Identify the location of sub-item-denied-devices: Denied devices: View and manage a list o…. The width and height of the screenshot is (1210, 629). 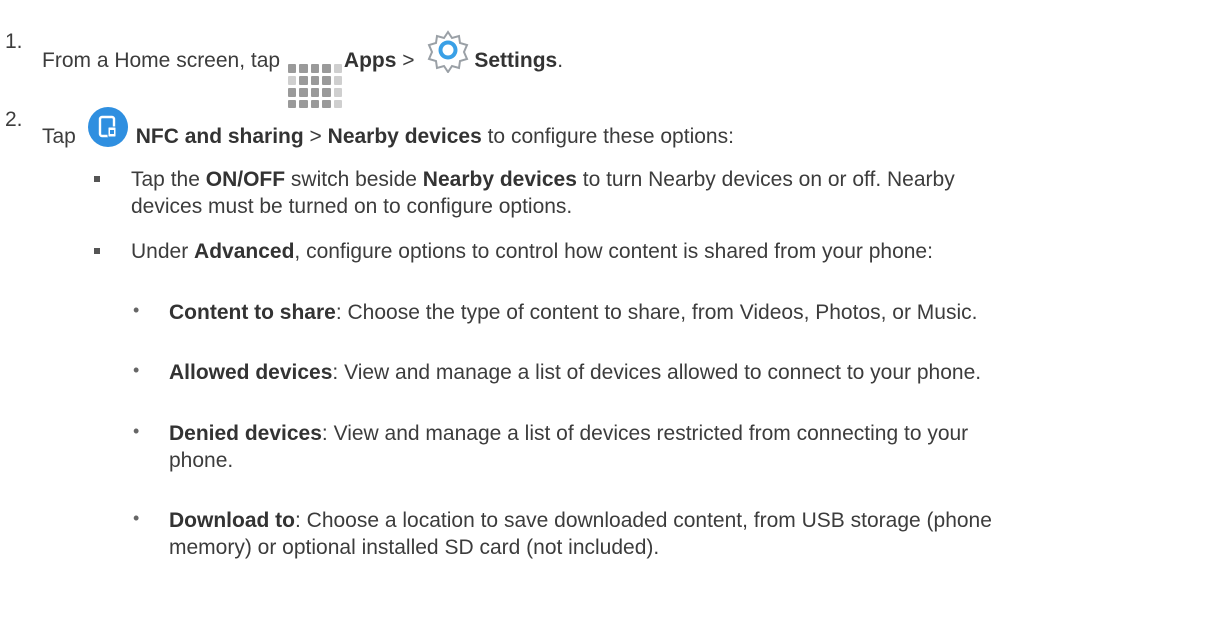
(569, 447).